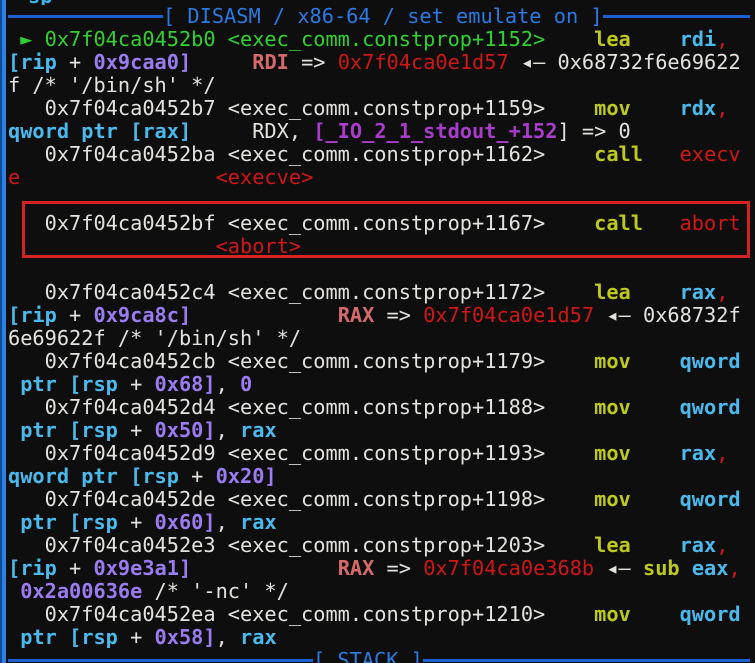 The height and width of the screenshot is (663, 755). What do you see at coordinates (594, 131) in the screenshot?
I see `code-token-plain: ] => 0` at bounding box center [594, 131].